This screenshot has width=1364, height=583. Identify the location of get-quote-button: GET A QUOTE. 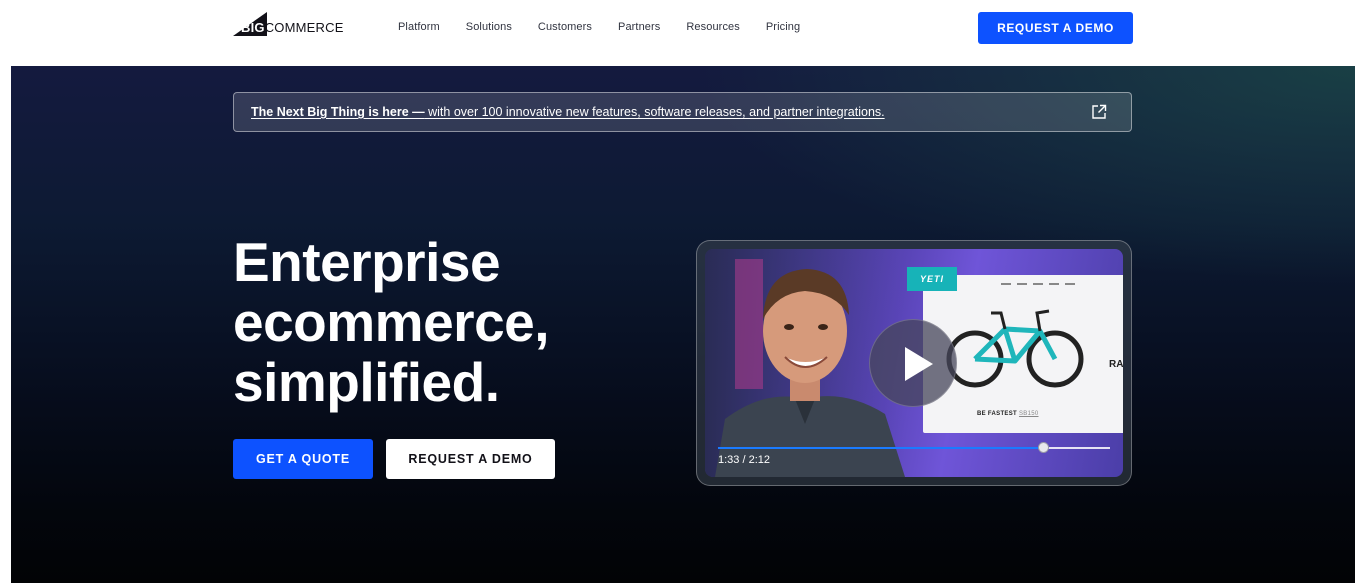
(303, 459).